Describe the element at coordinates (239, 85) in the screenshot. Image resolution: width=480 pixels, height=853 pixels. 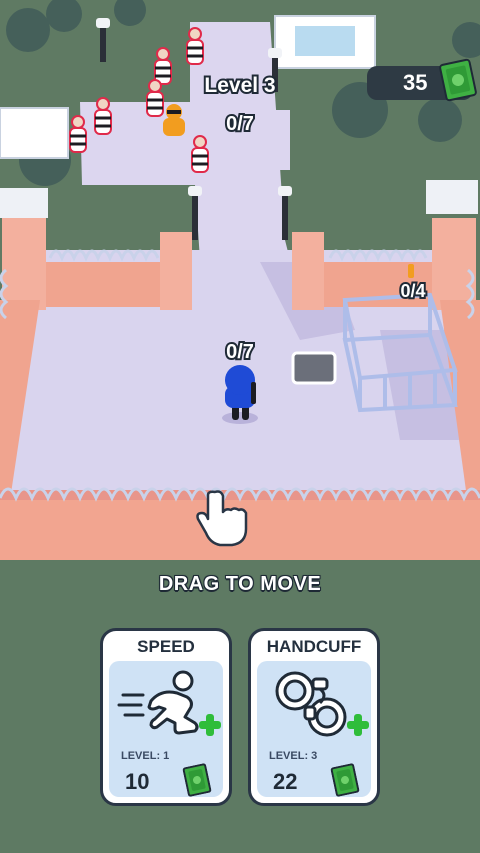
I see `level-label: Level 3` at that location.